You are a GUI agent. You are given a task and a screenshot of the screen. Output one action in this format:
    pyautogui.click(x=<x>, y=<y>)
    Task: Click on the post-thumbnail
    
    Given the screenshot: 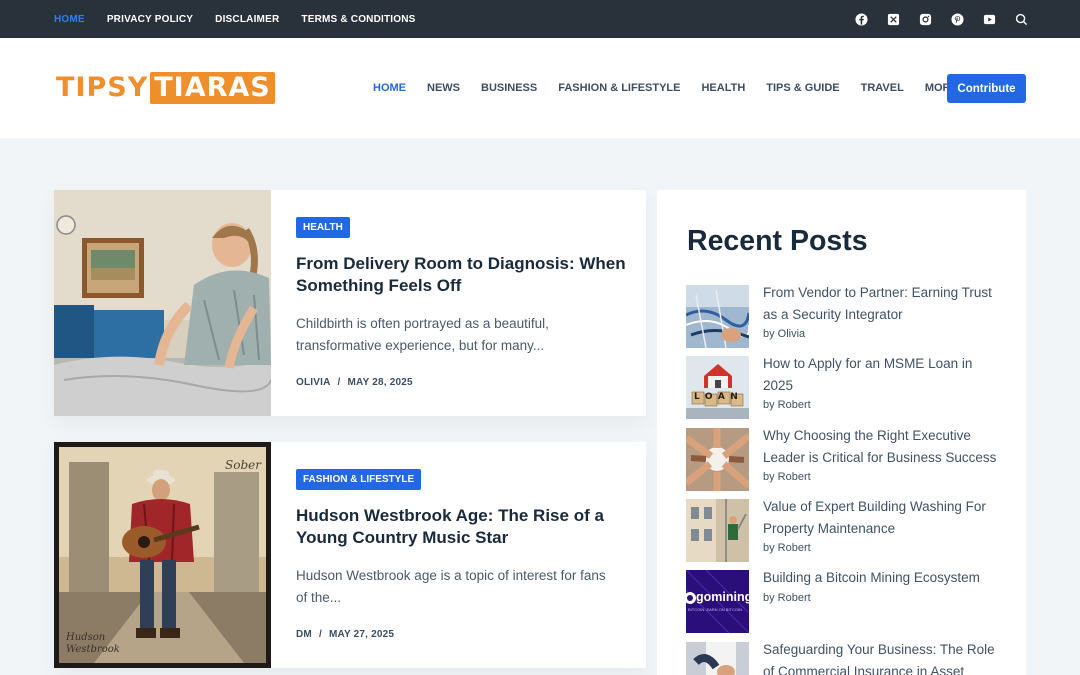 What is the action you would take?
    pyautogui.click(x=162, y=303)
    